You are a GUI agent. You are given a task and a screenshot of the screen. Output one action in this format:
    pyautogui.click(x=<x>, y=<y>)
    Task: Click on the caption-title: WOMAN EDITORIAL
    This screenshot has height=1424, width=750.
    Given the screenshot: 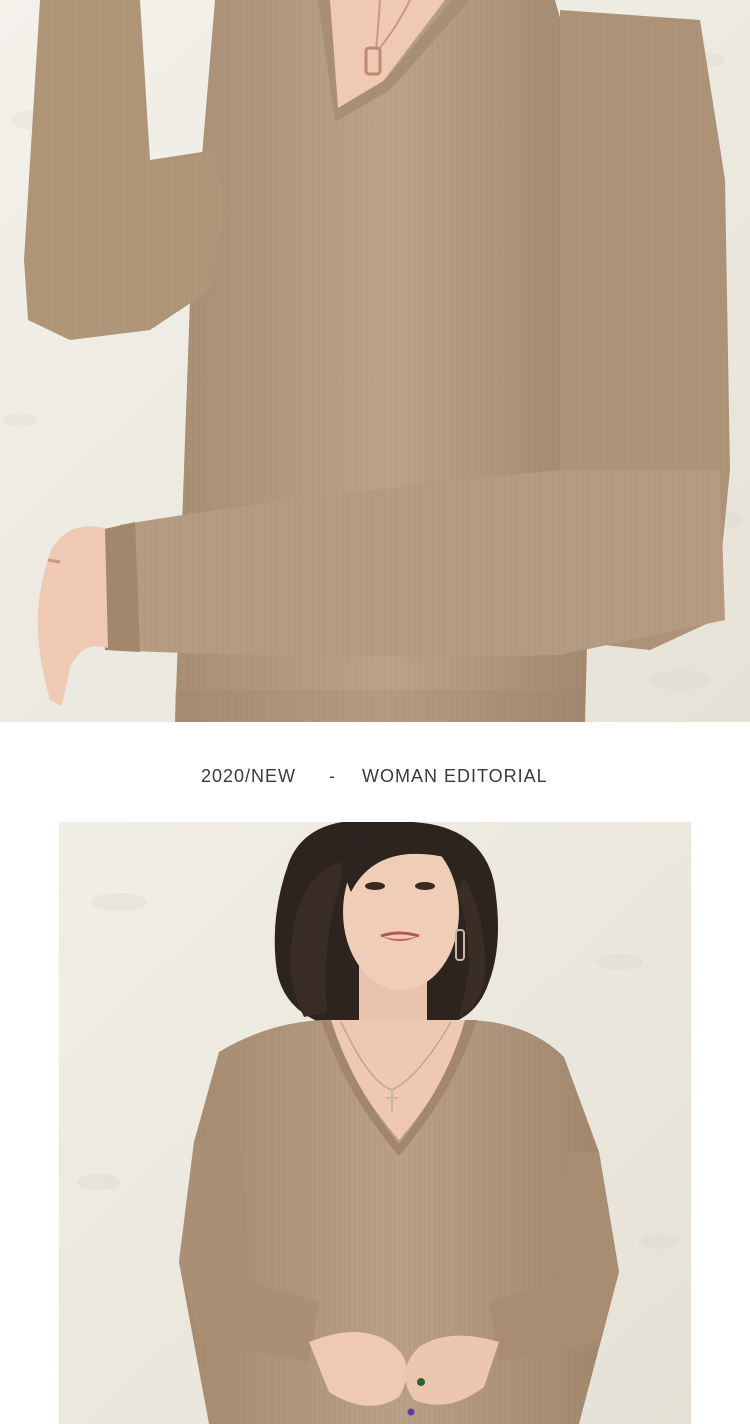 What is the action you would take?
    pyautogui.click(x=455, y=776)
    